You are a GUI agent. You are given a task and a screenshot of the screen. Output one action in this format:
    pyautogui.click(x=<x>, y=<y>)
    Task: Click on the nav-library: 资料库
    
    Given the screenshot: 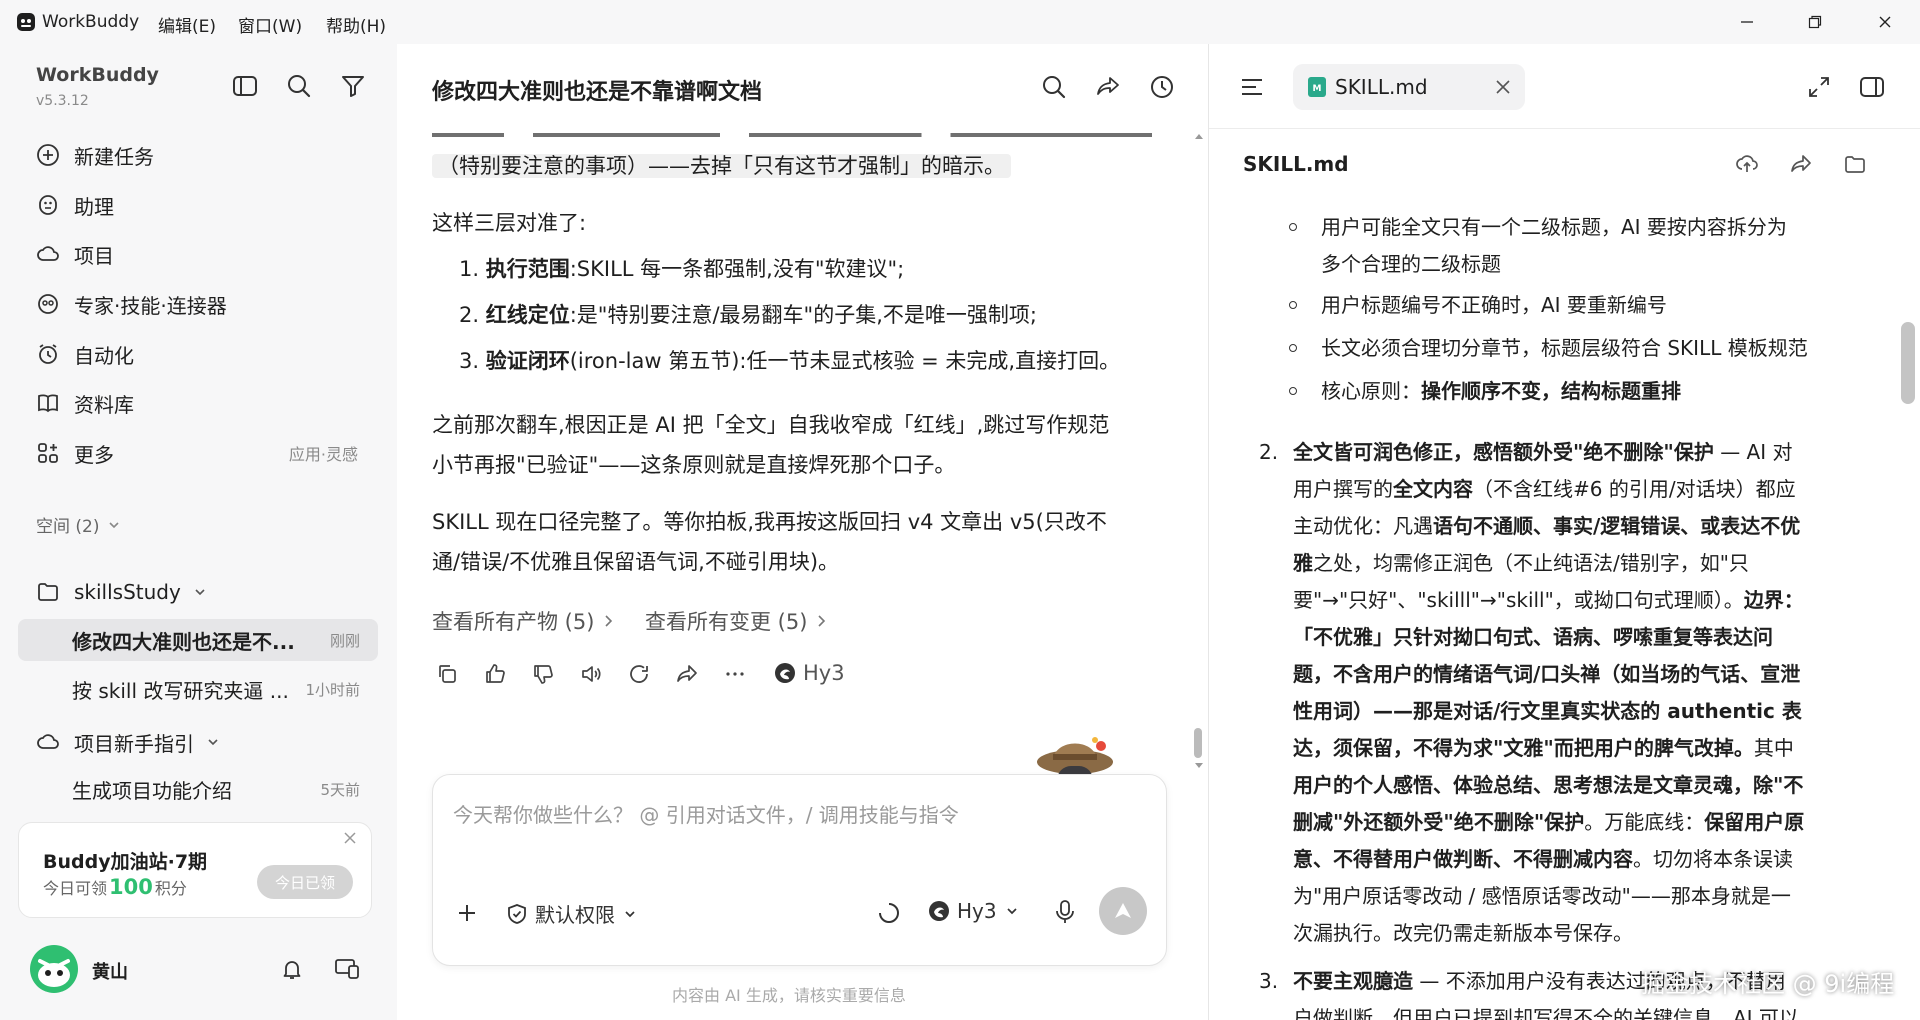 What is the action you would take?
    pyautogui.click(x=198, y=403)
    